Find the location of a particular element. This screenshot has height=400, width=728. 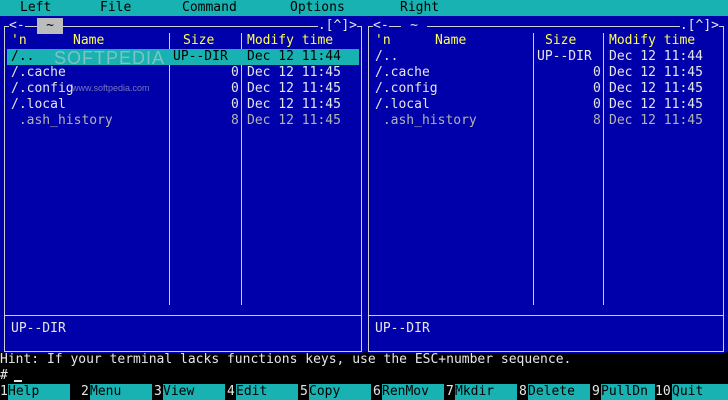

menu-options: Options is located at coordinates (317, 8).